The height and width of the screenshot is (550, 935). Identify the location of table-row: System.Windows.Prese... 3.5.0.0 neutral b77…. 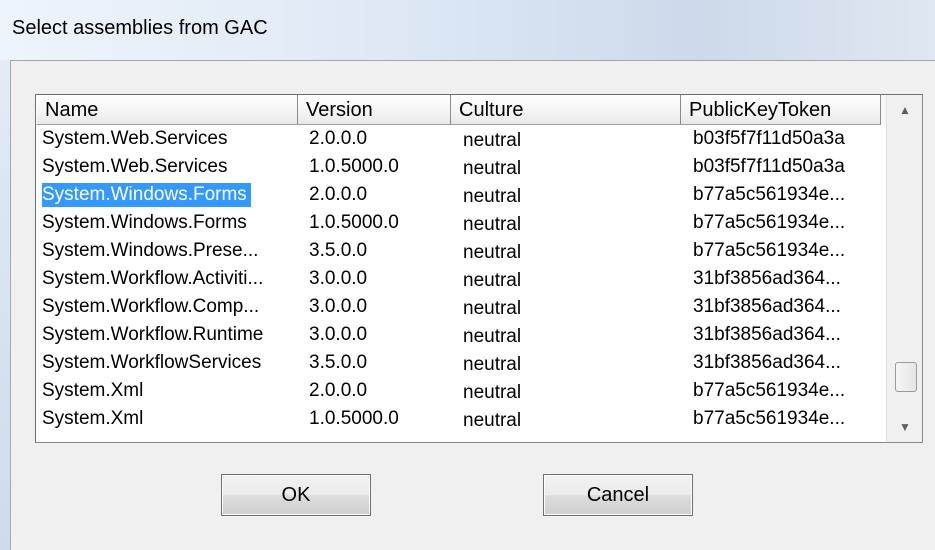
(461, 251).